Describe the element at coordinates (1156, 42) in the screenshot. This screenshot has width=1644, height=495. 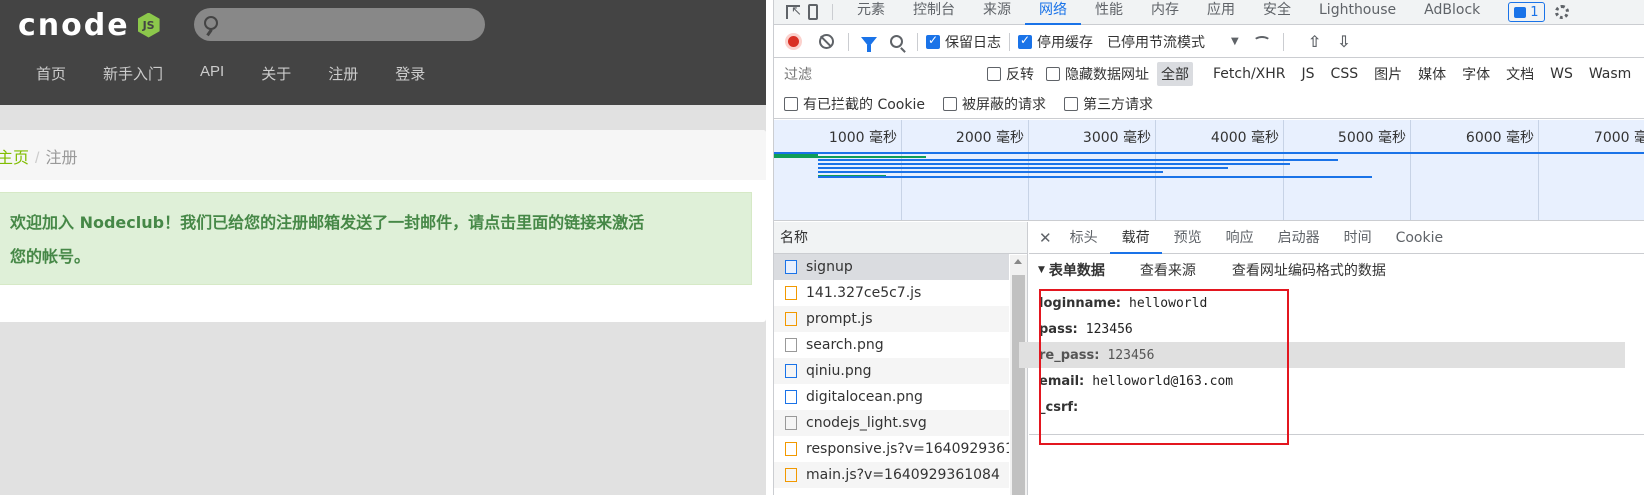
I see `throttling-select: 已停用节流模式` at that location.